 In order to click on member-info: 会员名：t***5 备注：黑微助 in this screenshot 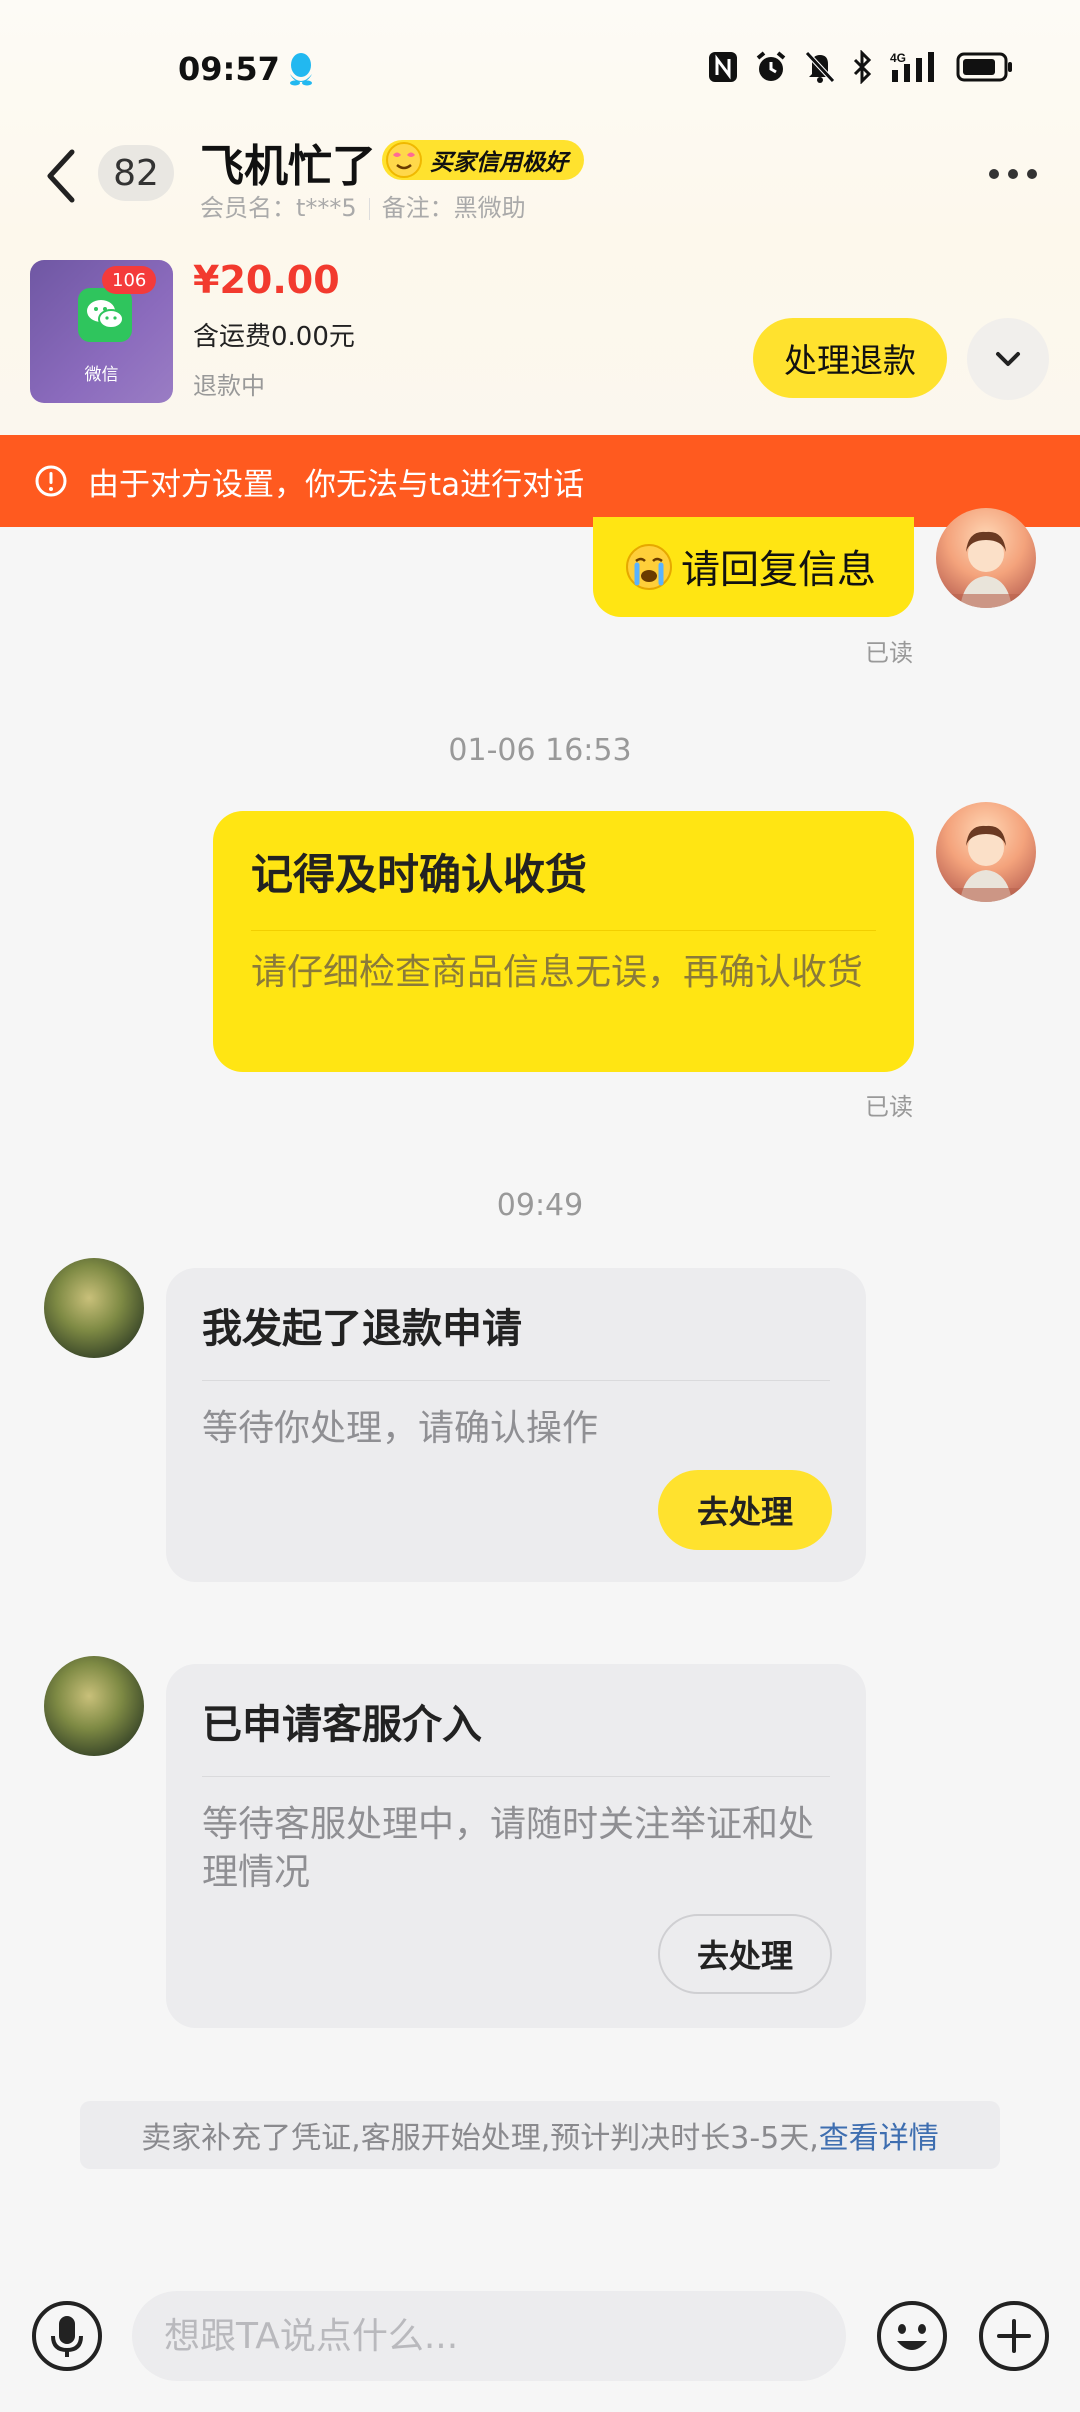, I will do `click(363, 205)`.